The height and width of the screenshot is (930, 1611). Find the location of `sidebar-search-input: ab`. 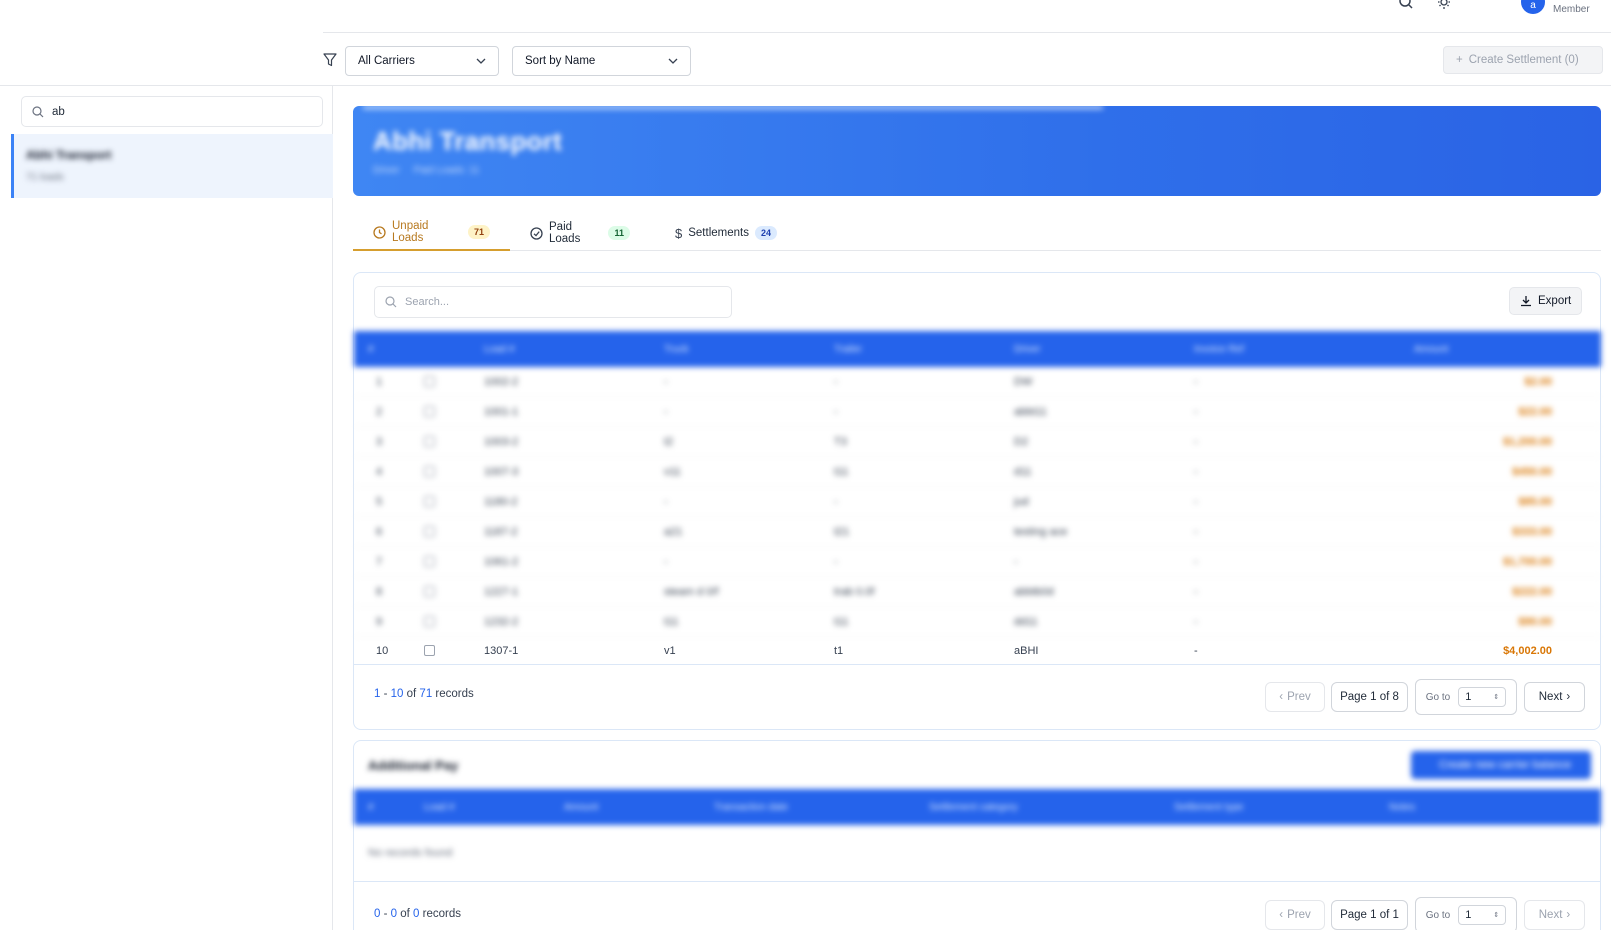

sidebar-search-input: ab is located at coordinates (172, 111).